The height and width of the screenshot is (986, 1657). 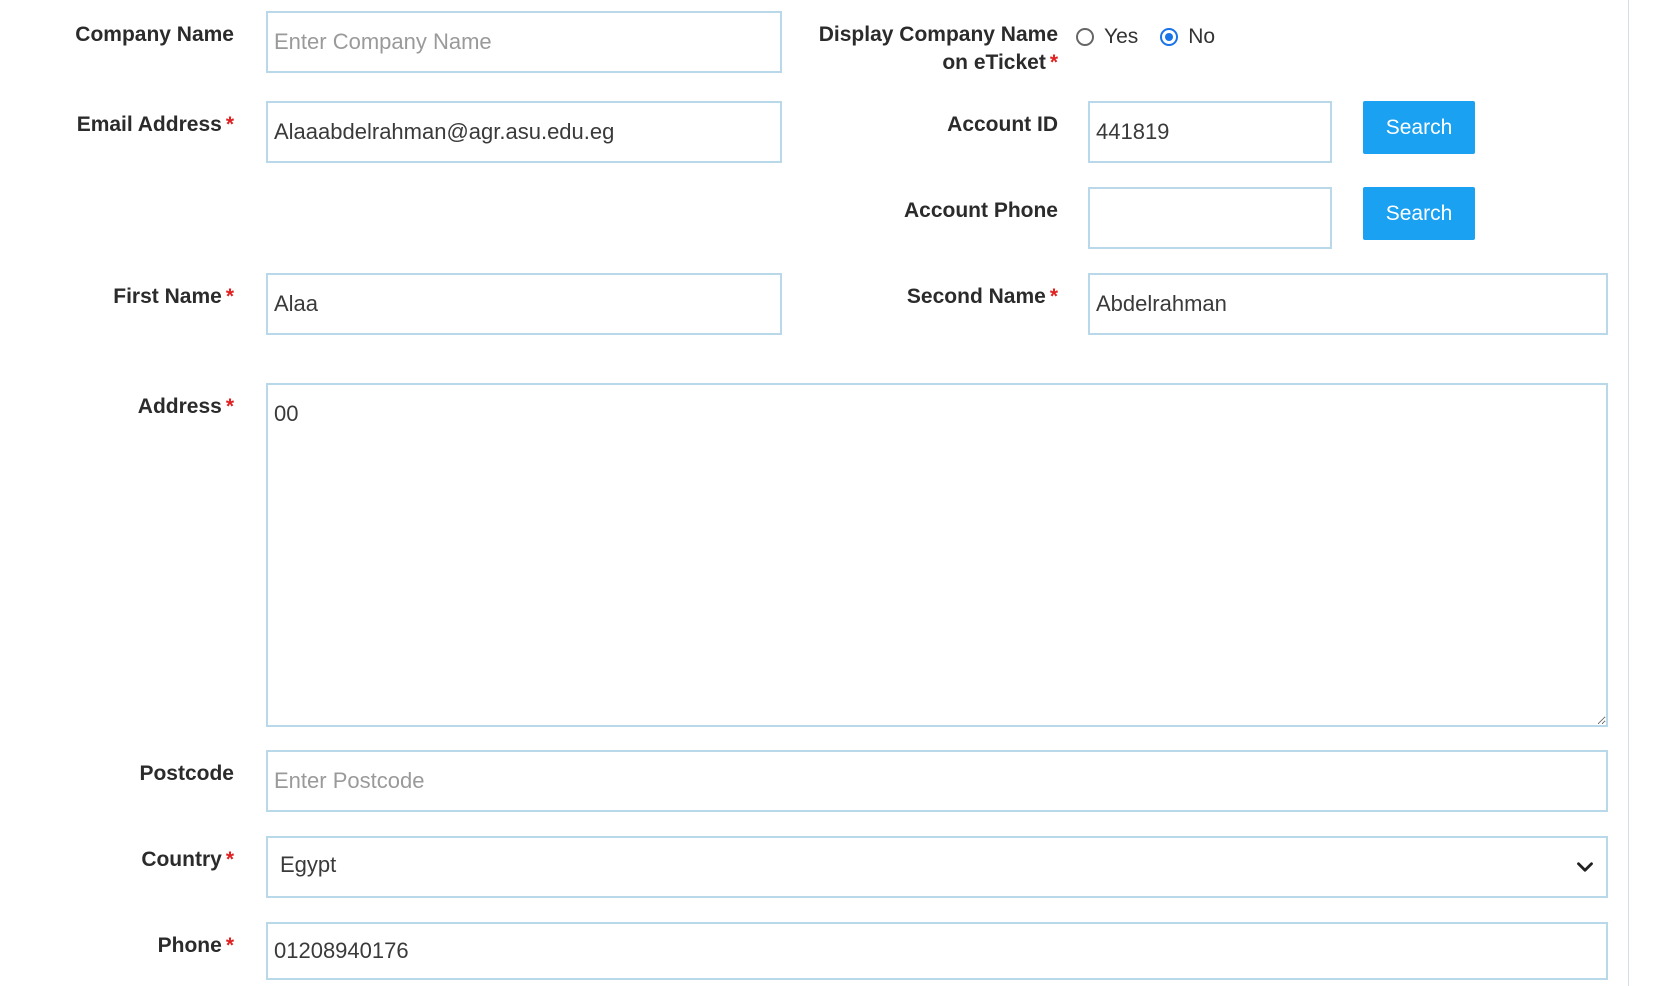 What do you see at coordinates (980, 210) in the screenshot?
I see `account-phone-label: Account Phone` at bounding box center [980, 210].